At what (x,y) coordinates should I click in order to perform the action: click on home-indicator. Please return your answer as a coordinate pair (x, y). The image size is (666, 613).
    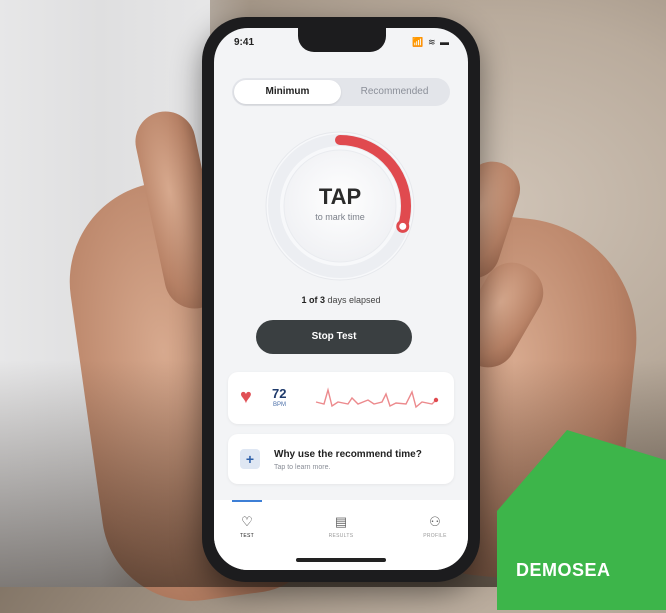
    Looking at the image, I should click on (341, 560).